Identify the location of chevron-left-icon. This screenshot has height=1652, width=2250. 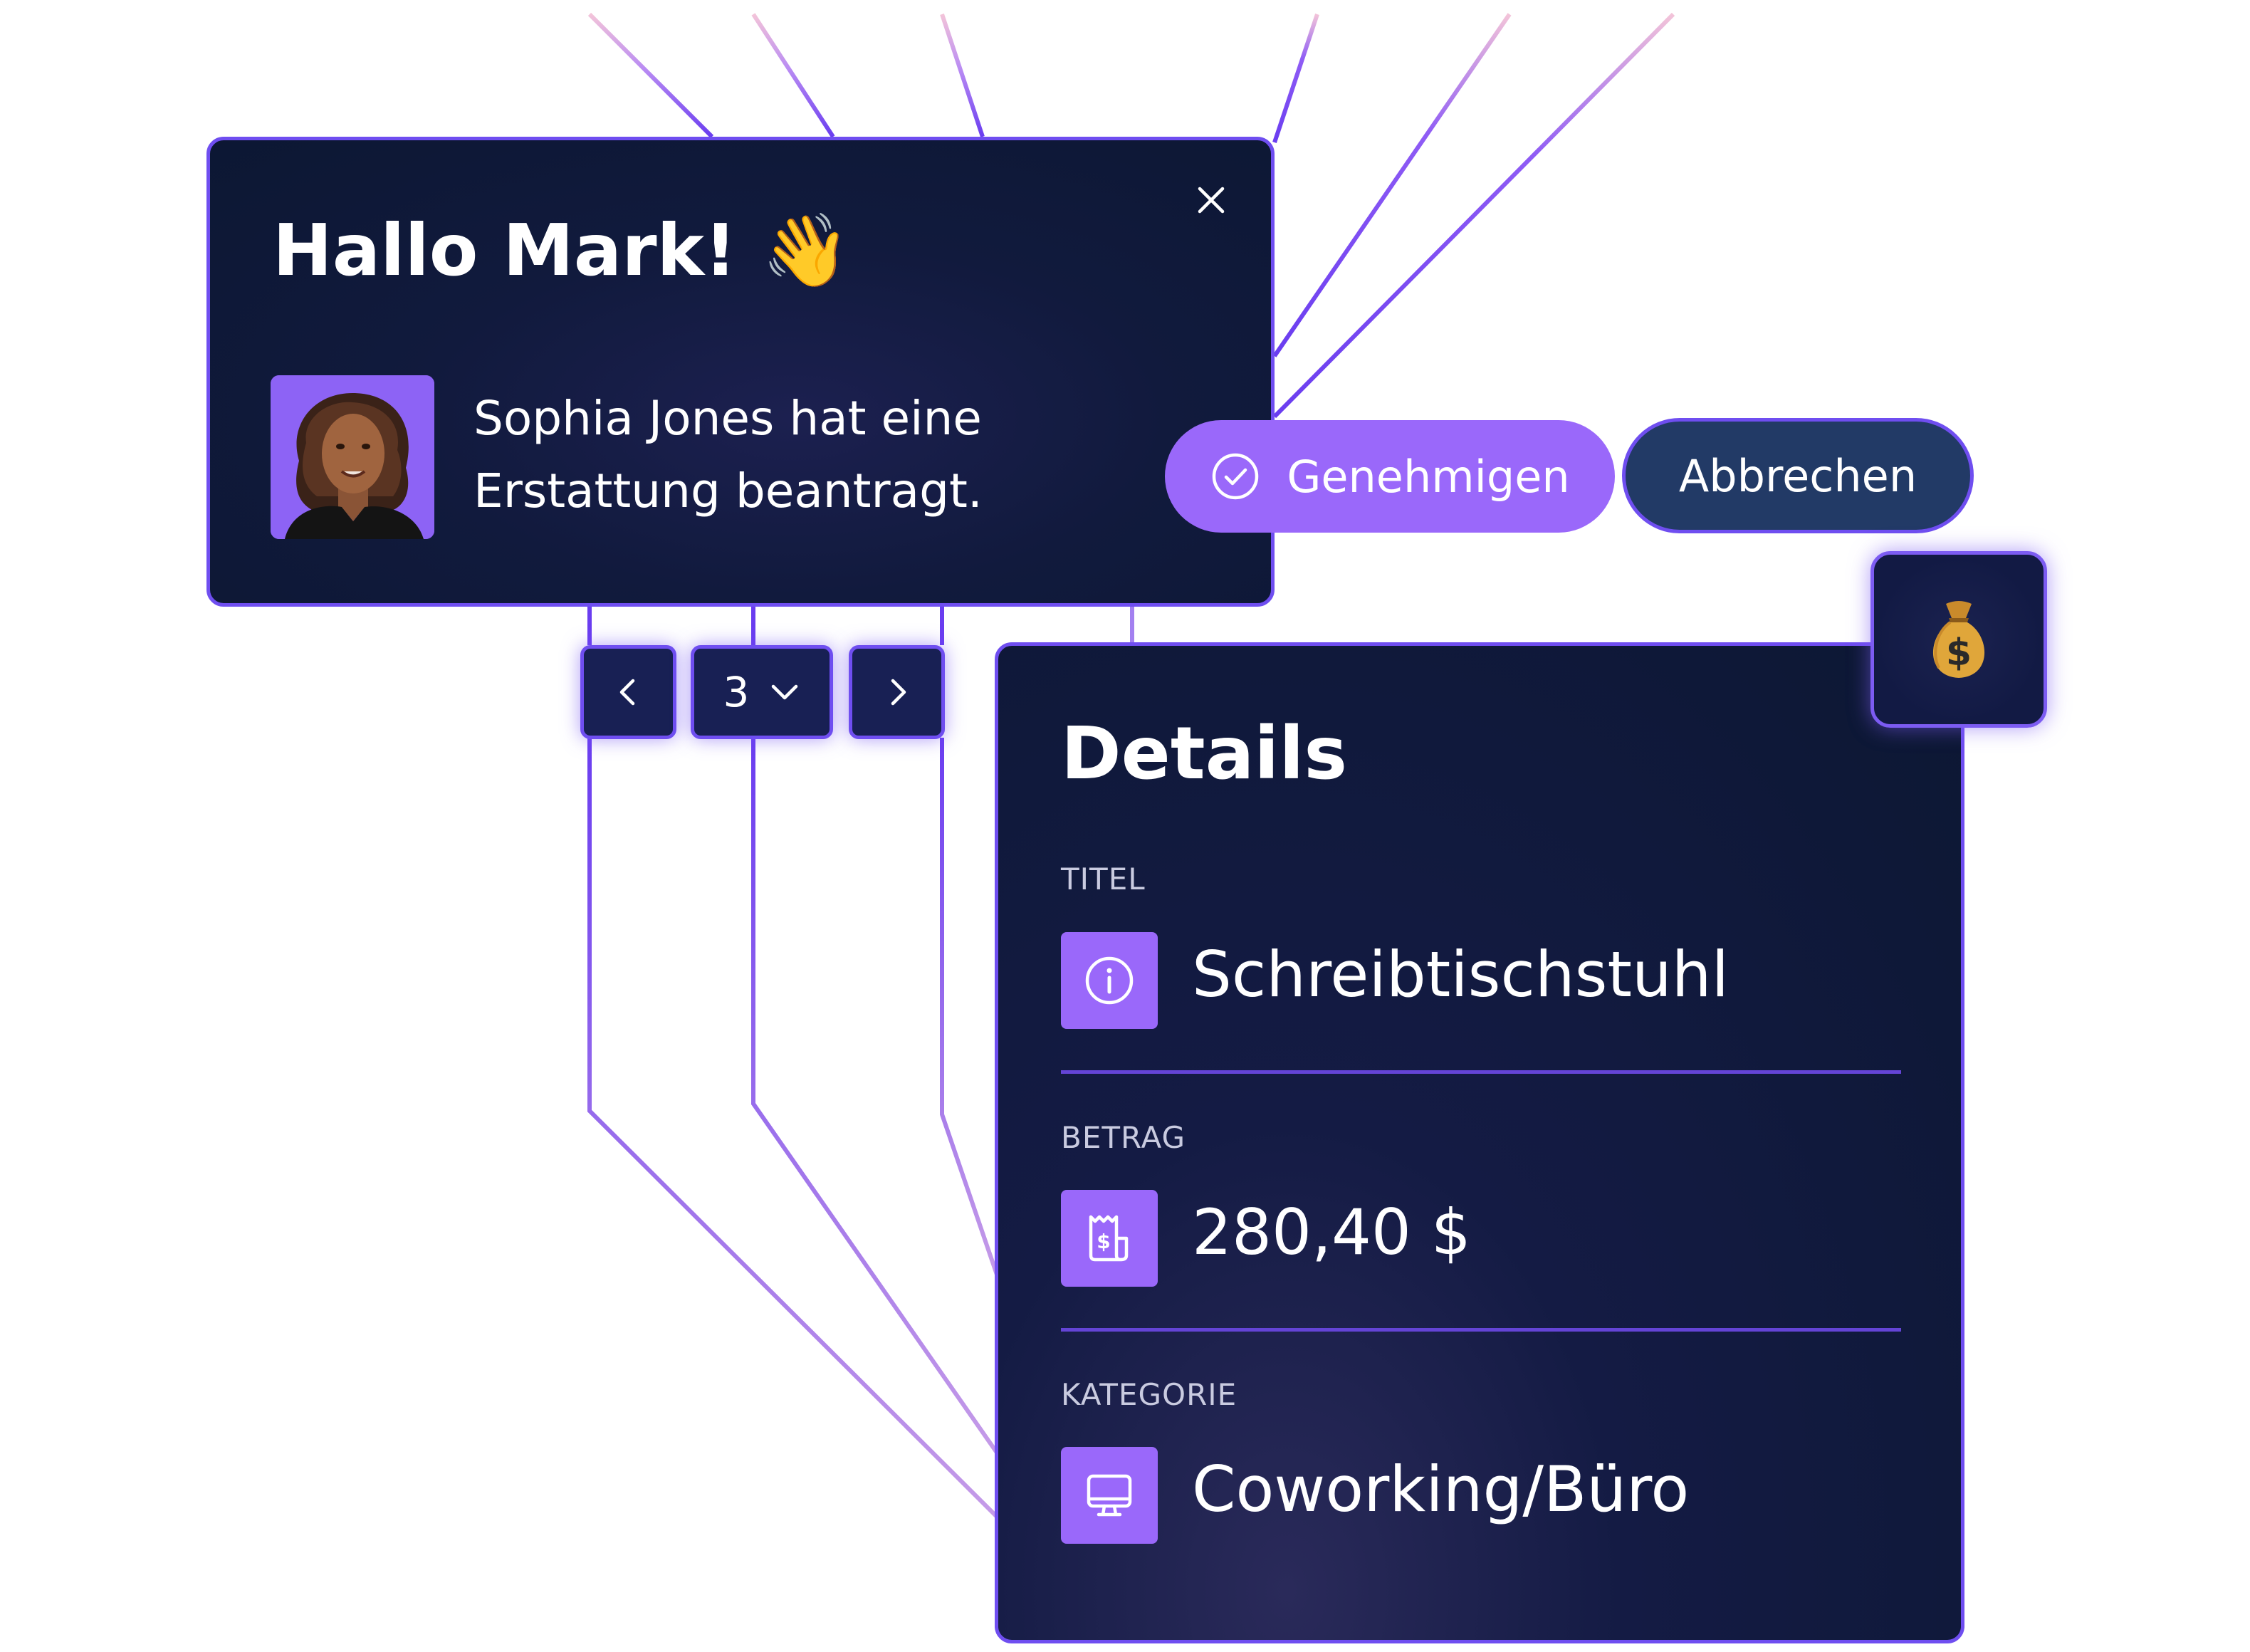
(626, 693).